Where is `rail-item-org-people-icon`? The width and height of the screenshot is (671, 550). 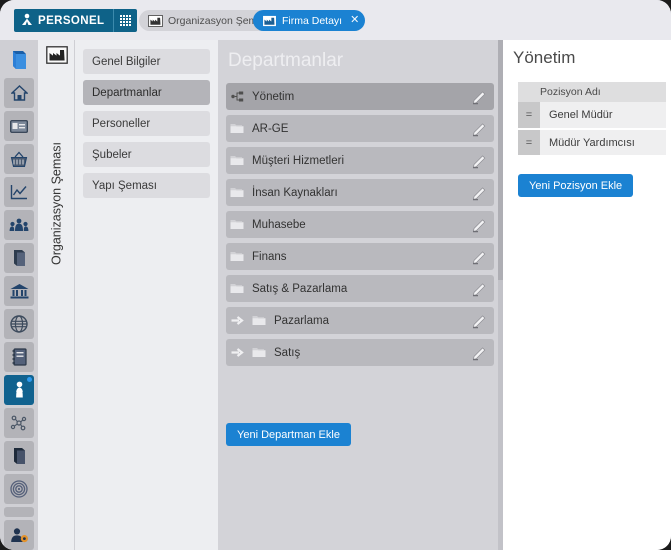
rail-item-org-people-icon is located at coordinates (19, 390).